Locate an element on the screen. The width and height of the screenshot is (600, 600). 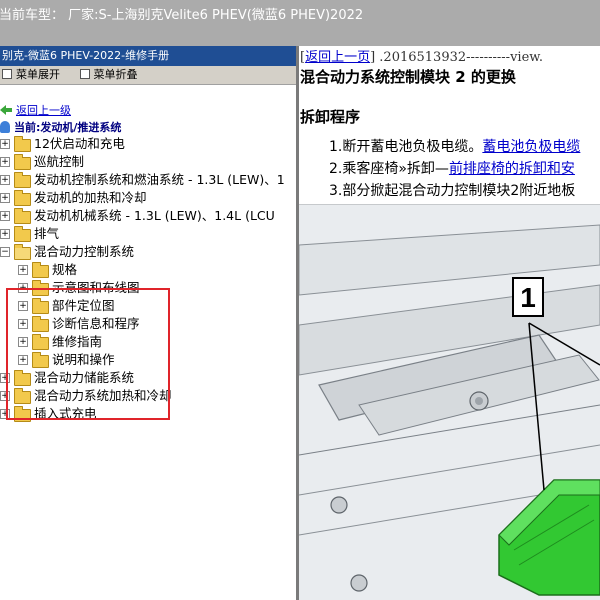
doc-id: ] .2016513932----------view. is located at coordinates (456, 57).